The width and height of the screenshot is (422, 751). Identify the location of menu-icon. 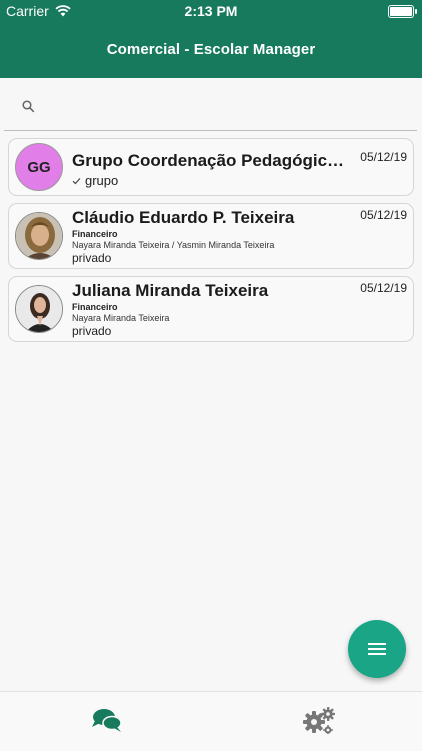
(377, 649).